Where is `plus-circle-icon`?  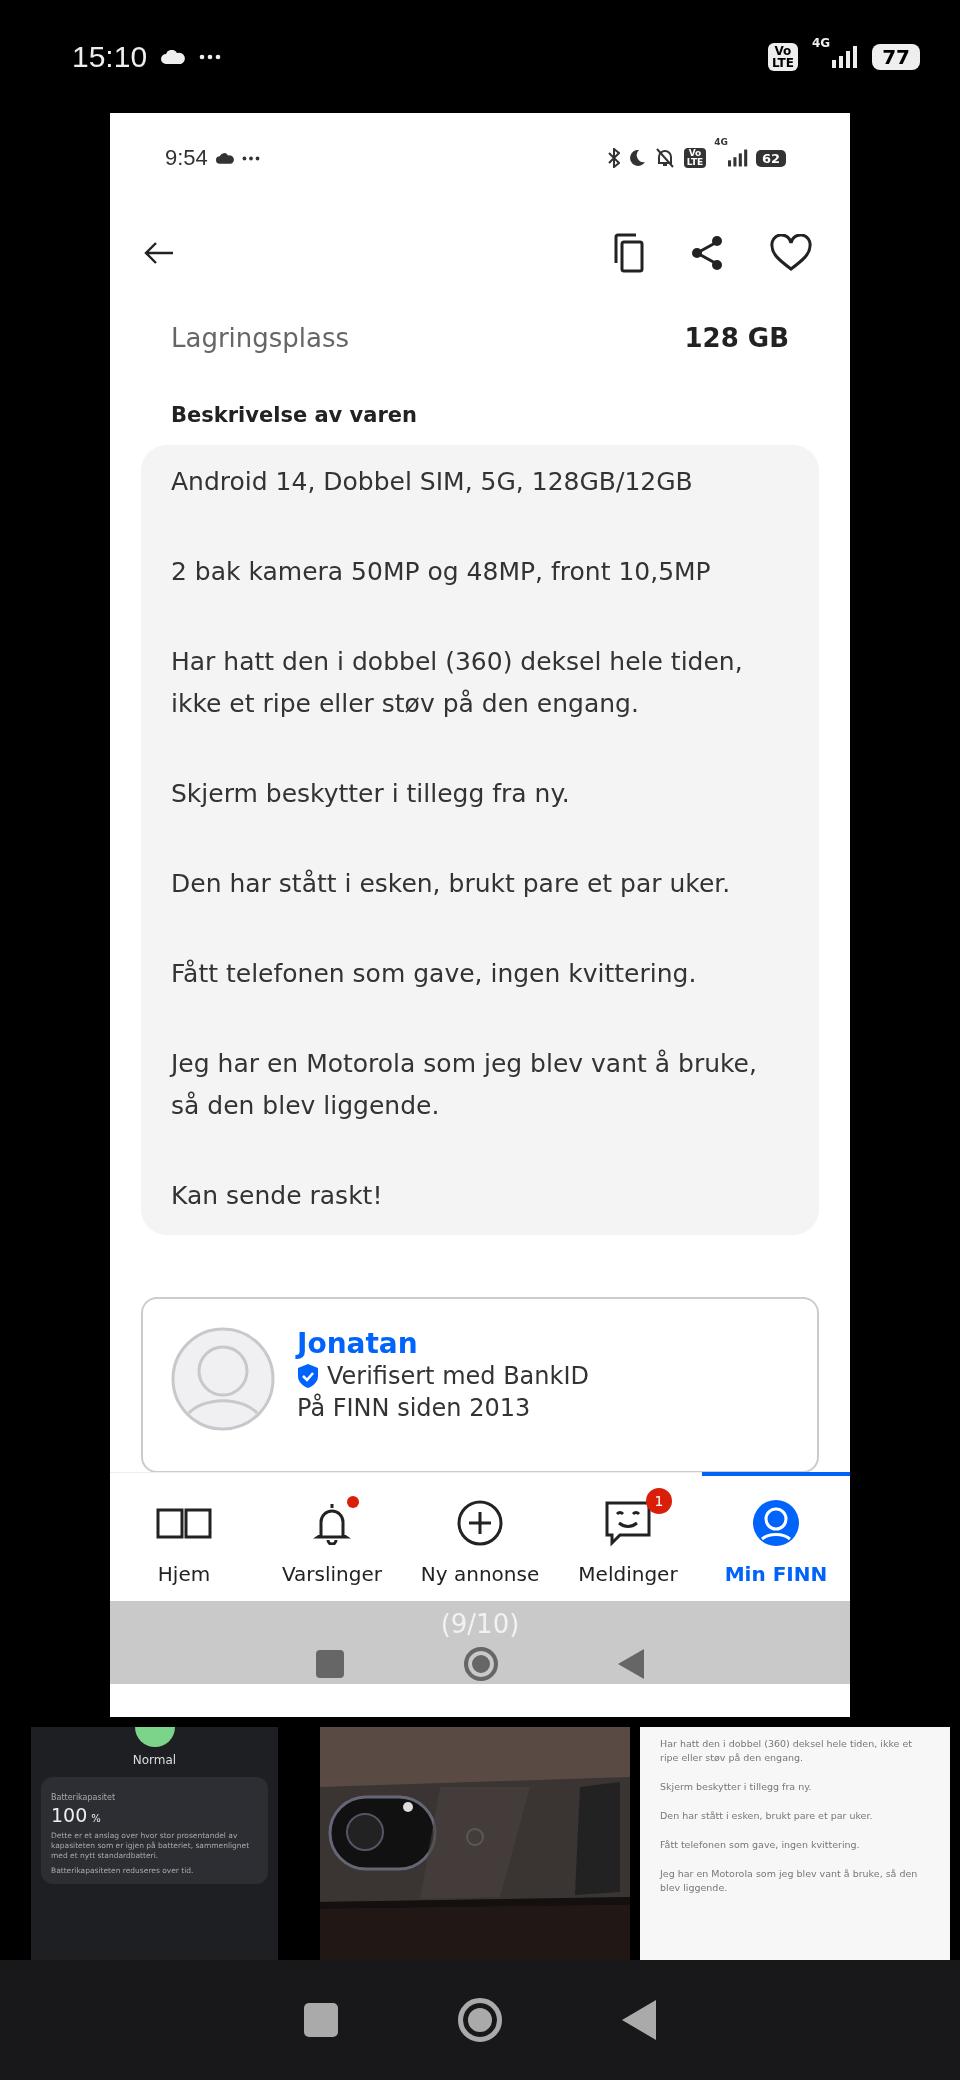
plus-circle-icon is located at coordinates (480, 1523).